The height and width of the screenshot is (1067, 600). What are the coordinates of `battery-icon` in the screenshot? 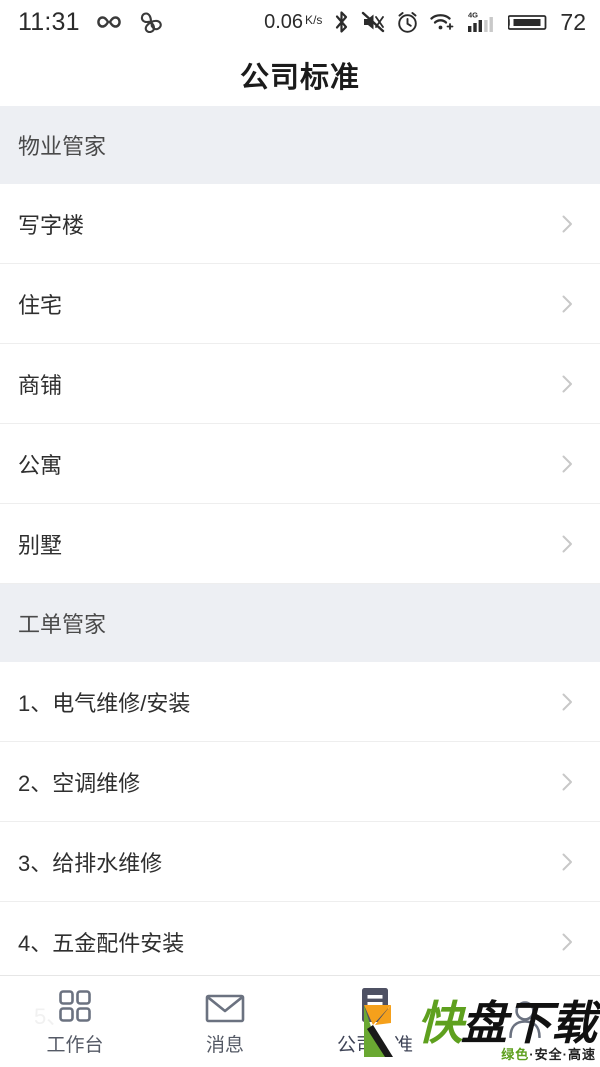 It's located at (528, 22).